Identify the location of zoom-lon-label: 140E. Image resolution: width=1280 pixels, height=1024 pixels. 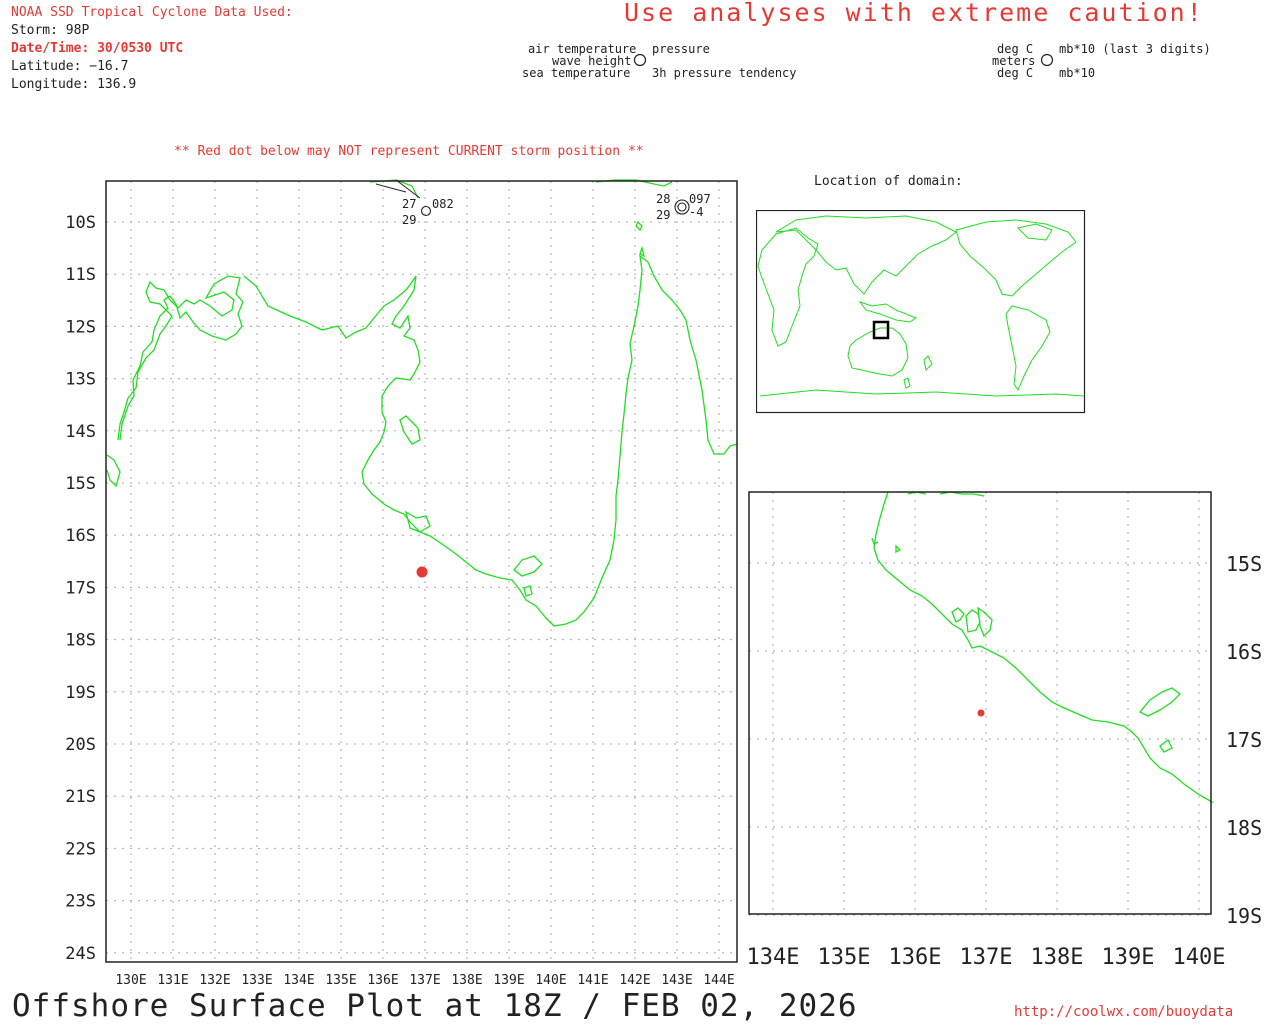
(1199, 957).